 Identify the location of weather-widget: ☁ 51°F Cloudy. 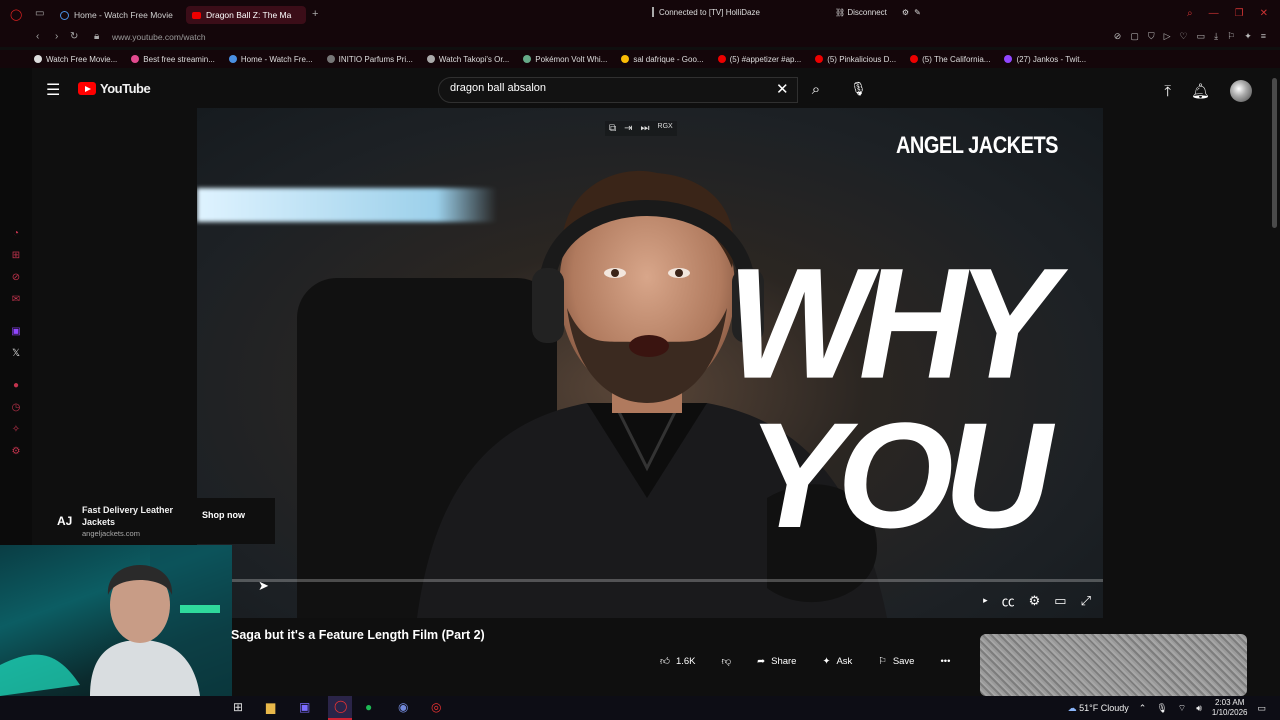
(1098, 708).